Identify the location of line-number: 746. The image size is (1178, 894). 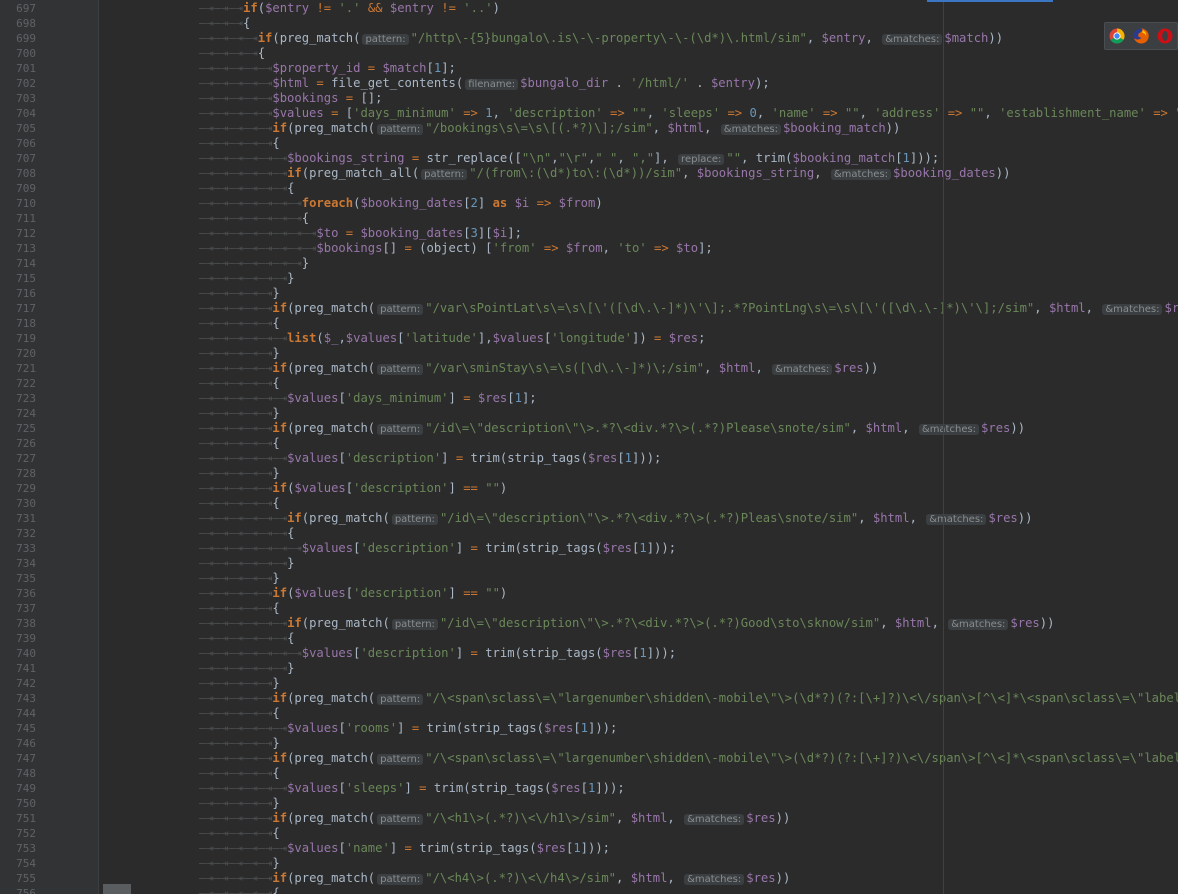
(18, 743).